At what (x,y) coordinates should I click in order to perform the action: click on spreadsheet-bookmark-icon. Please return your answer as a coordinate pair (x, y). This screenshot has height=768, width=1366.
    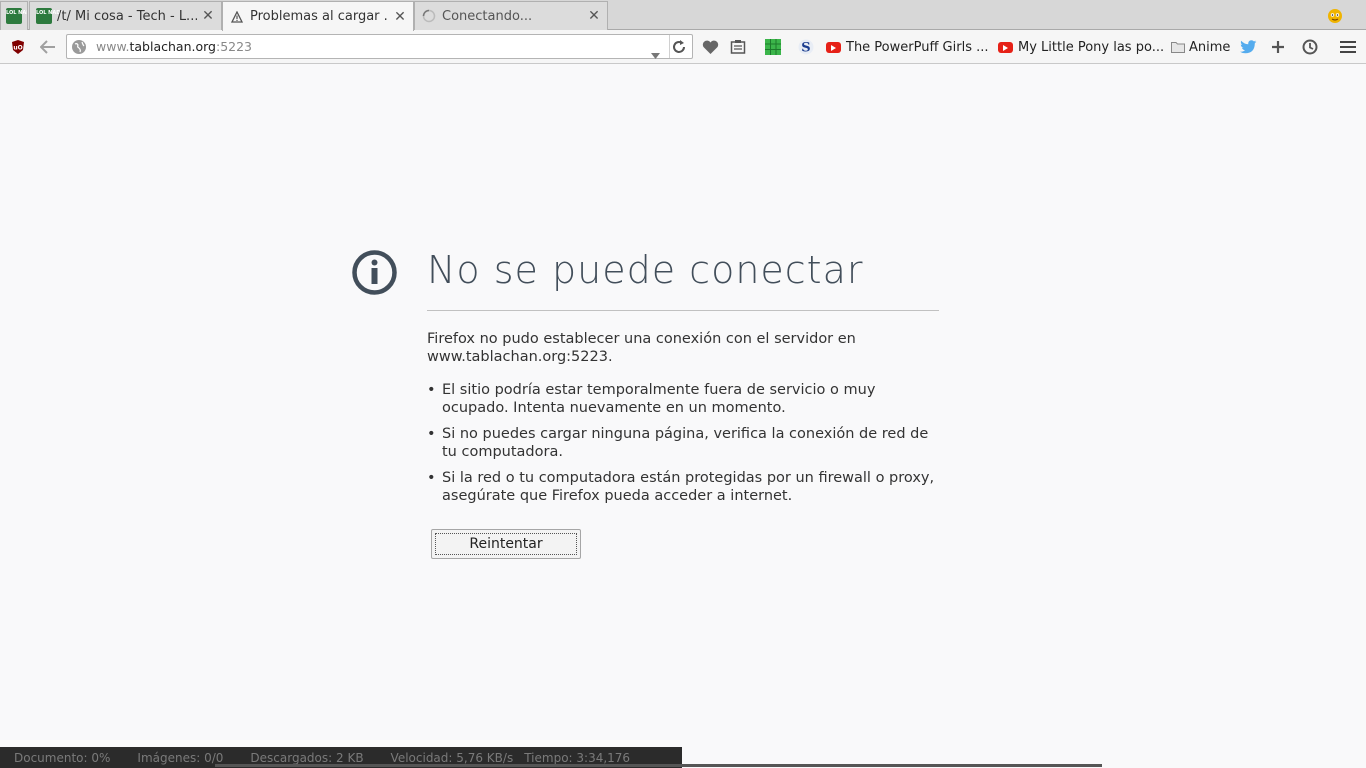
    Looking at the image, I should click on (773, 47).